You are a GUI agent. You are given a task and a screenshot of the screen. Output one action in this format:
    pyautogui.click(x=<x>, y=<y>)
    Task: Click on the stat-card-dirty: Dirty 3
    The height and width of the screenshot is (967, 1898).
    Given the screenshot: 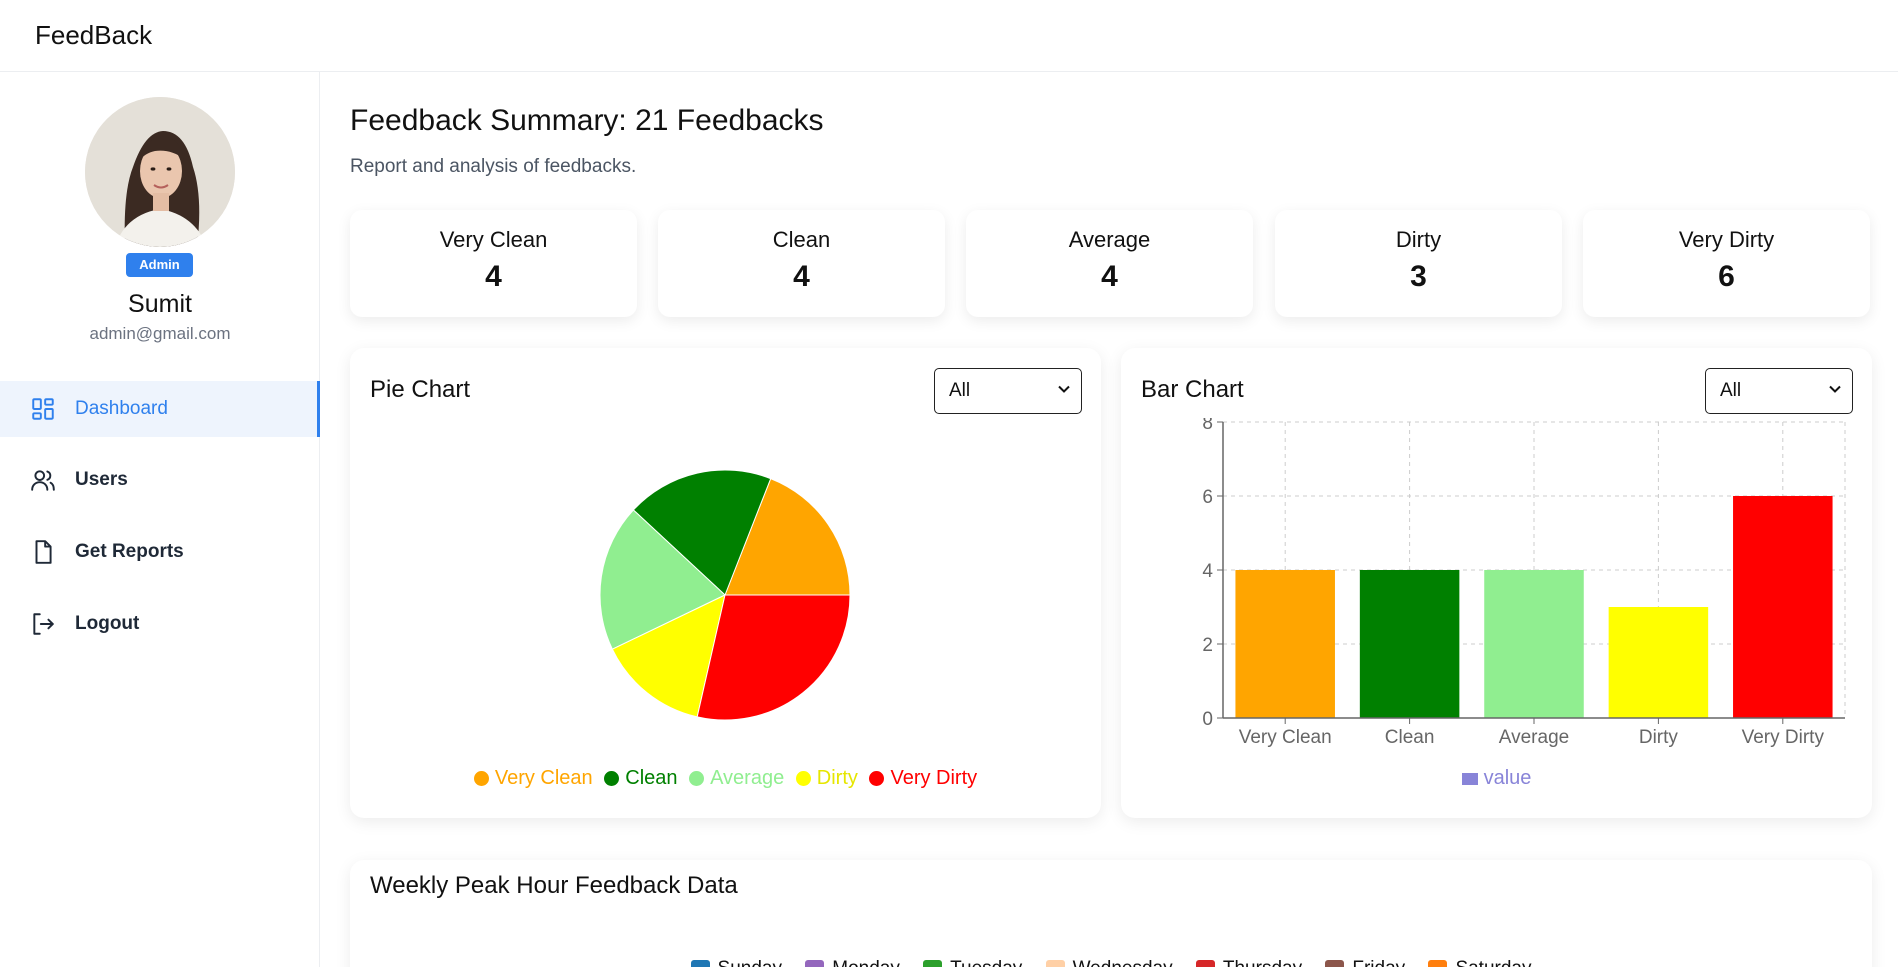 What is the action you would take?
    pyautogui.click(x=1418, y=263)
    